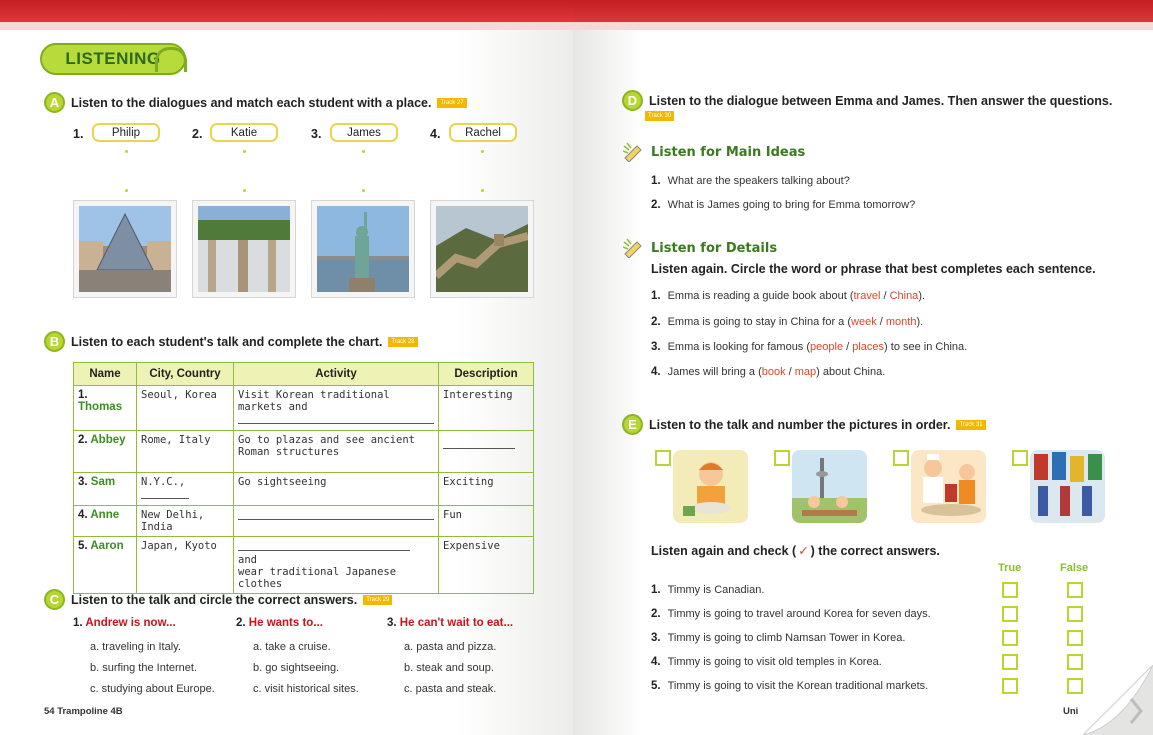  What do you see at coordinates (83, 482) in the screenshot?
I see `row-number: 3.` at bounding box center [83, 482].